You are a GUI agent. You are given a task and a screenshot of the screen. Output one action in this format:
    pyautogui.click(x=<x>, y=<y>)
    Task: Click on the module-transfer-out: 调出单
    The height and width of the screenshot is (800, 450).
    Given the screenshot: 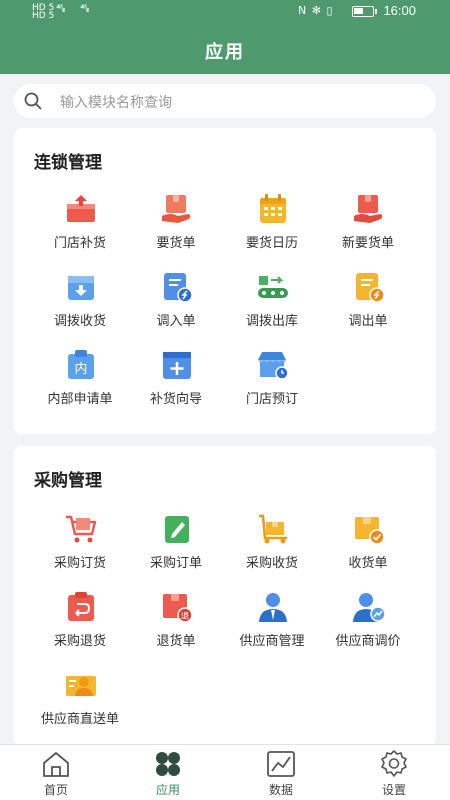 What is the action you would take?
    pyautogui.click(x=368, y=305)
    